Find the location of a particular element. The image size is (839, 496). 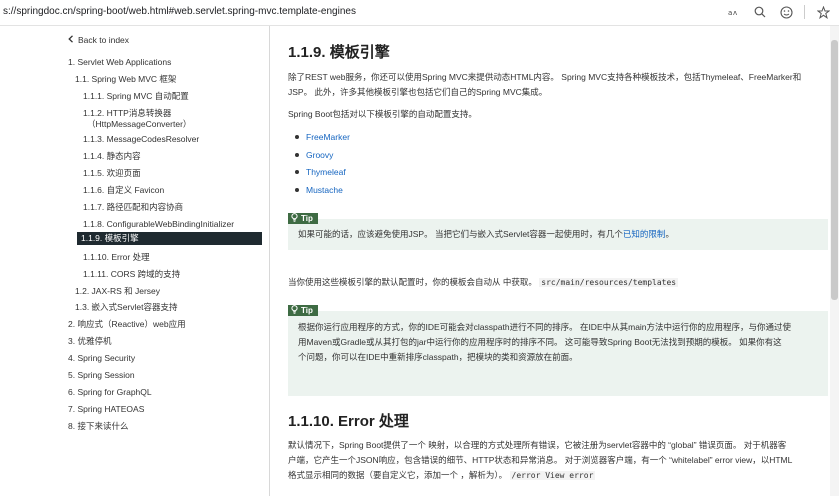

toc-item-static-content: 1.1.4. 静态内容 is located at coordinates (112, 156).